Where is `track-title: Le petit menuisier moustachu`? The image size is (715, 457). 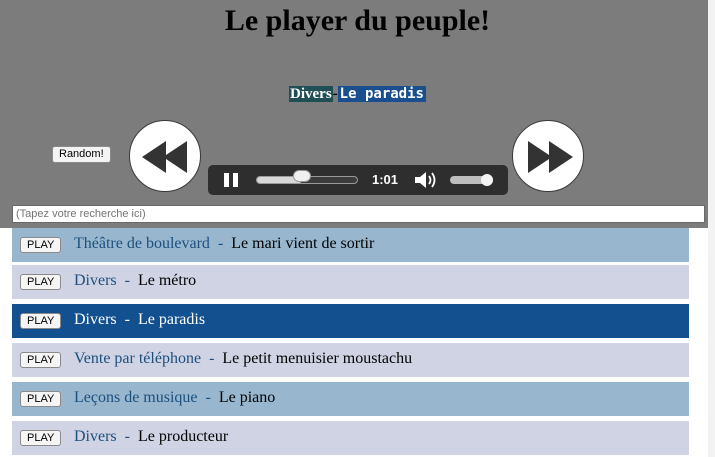 track-title: Le petit menuisier moustachu is located at coordinates (317, 358).